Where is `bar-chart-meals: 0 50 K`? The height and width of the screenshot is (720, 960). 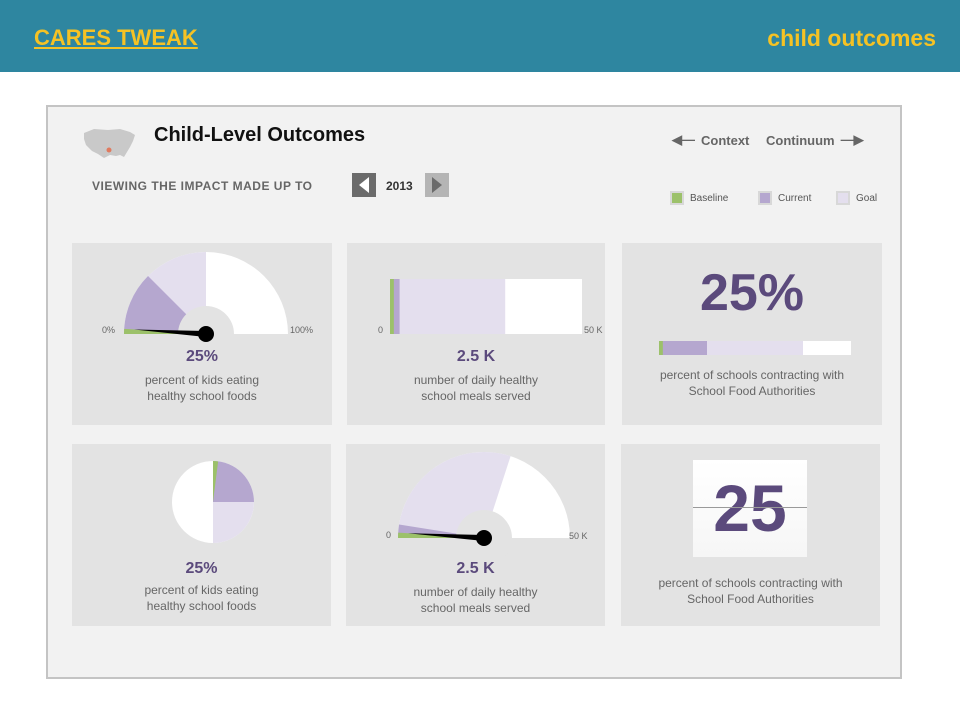 bar-chart-meals: 0 50 K is located at coordinates (490, 307).